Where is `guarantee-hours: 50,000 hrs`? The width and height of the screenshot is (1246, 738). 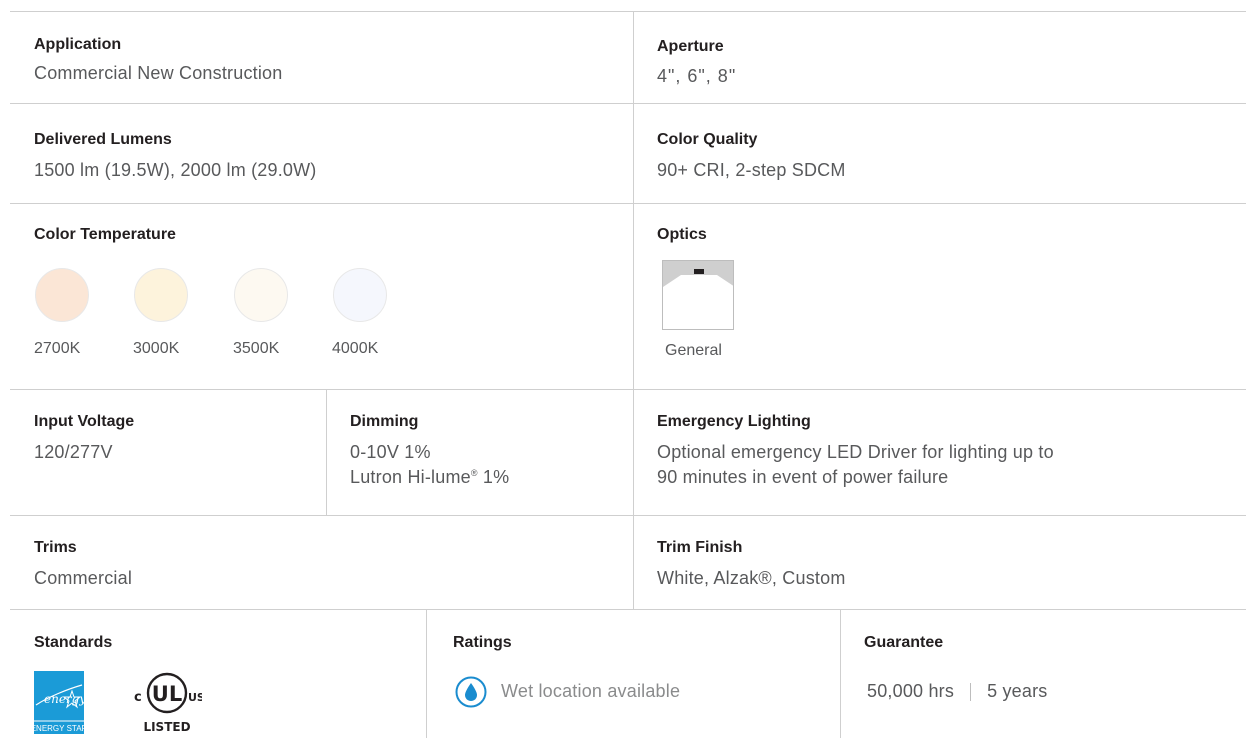
guarantee-hours: 50,000 hrs is located at coordinates (911, 691).